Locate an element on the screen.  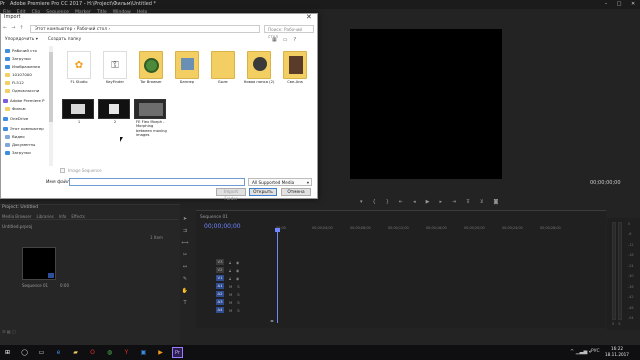
maximize-button: □ is located at coordinates (619, 4).